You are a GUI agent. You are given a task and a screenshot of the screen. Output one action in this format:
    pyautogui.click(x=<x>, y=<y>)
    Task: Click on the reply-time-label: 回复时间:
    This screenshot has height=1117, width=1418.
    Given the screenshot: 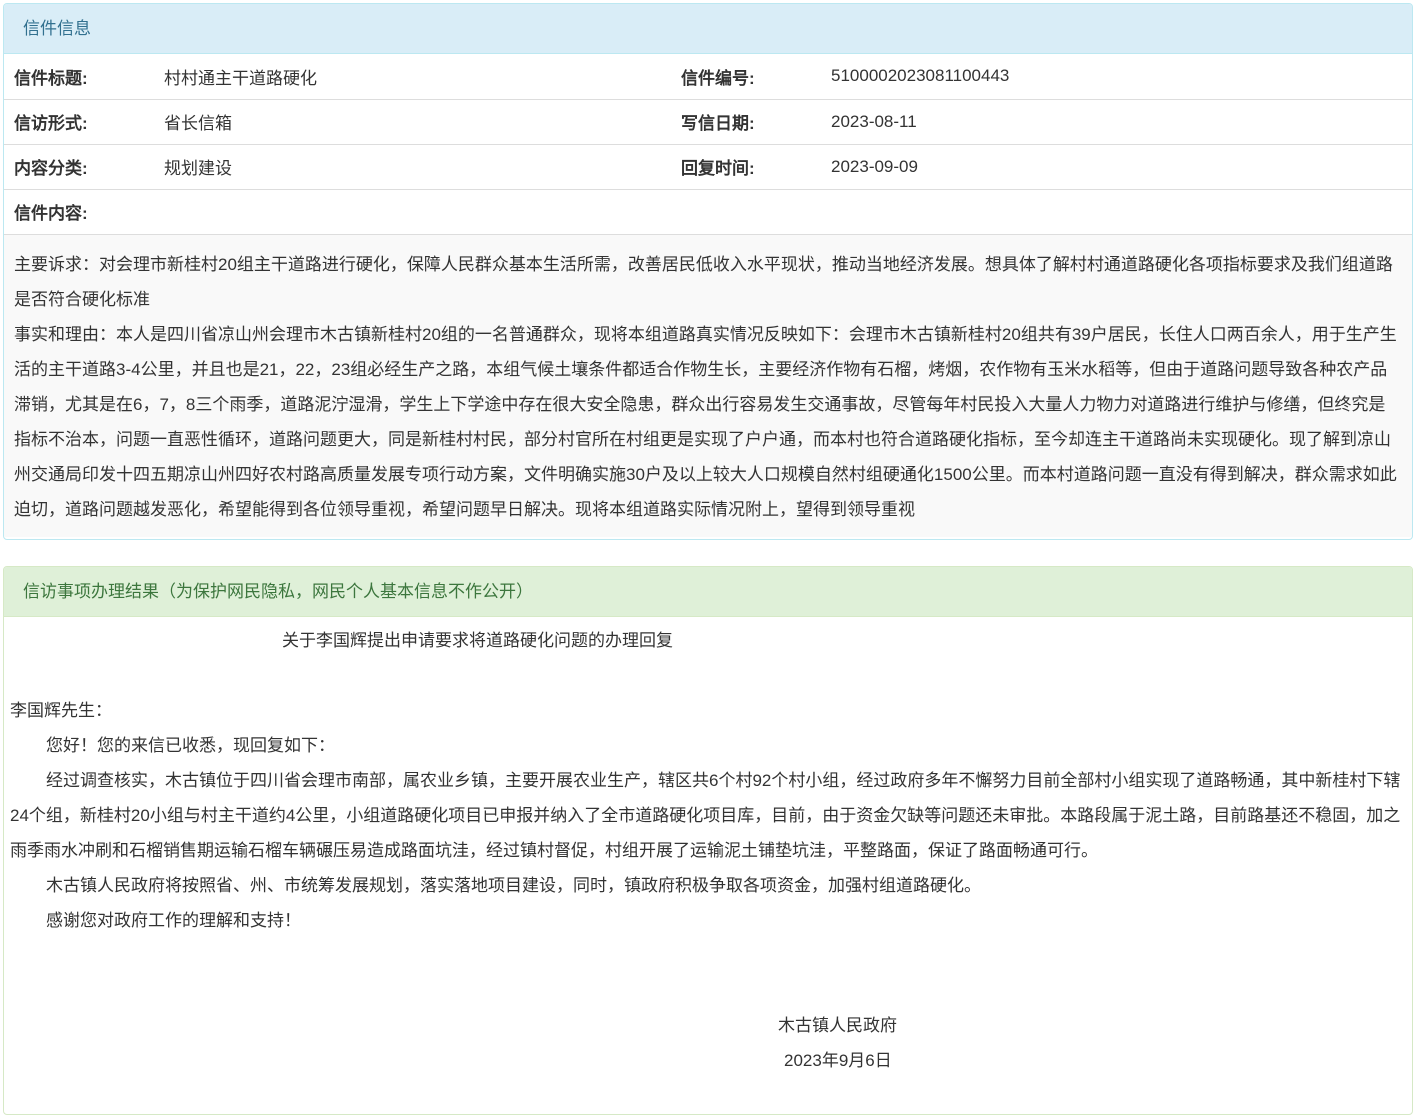 What is the action you would take?
    pyautogui.click(x=746, y=167)
    